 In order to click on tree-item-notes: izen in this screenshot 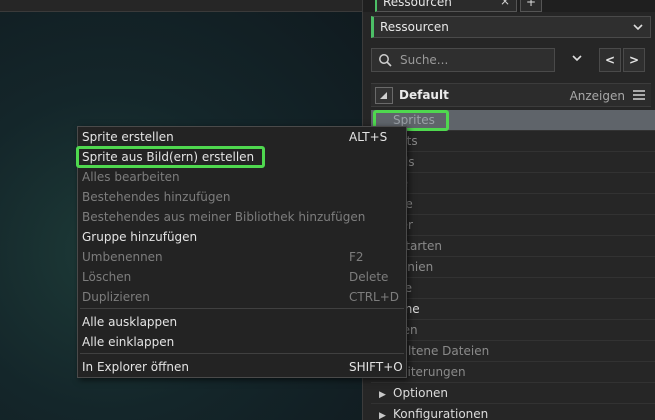, I will do `click(513, 330)`.